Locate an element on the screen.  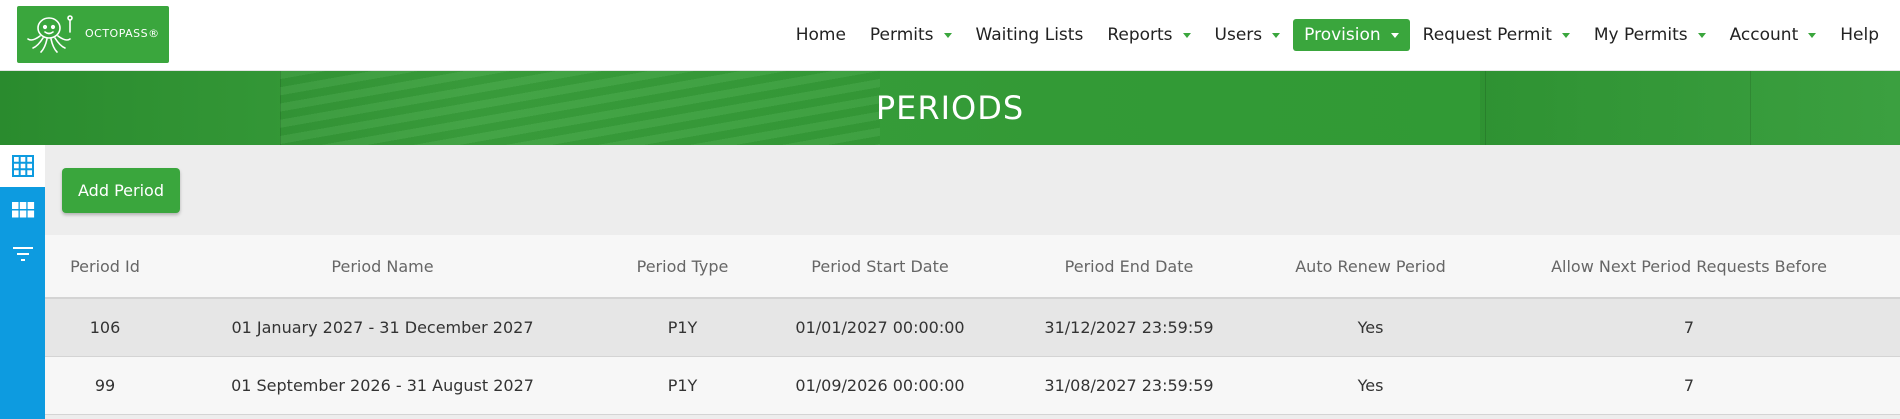
column-header: Period Type is located at coordinates (682, 267).